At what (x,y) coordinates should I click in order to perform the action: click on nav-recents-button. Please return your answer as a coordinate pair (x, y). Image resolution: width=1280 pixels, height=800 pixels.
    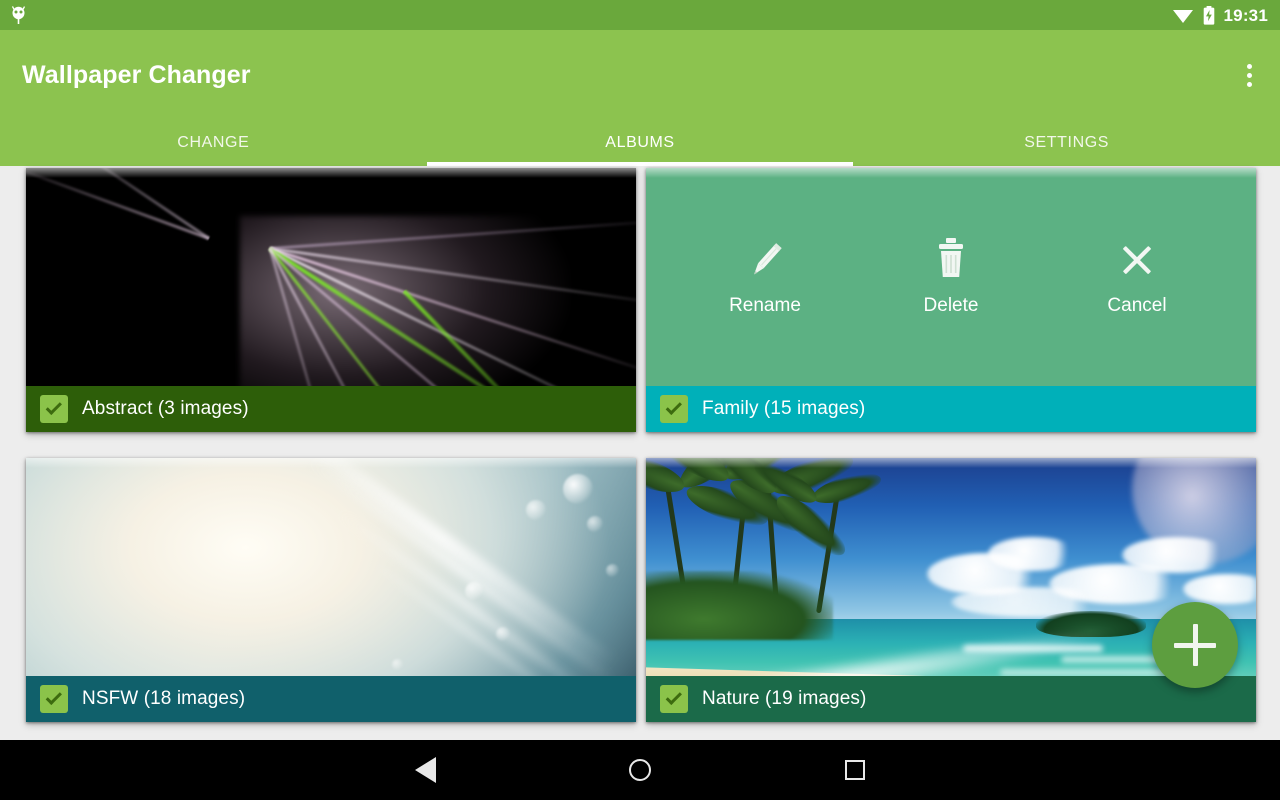
    Looking at the image, I should click on (855, 770).